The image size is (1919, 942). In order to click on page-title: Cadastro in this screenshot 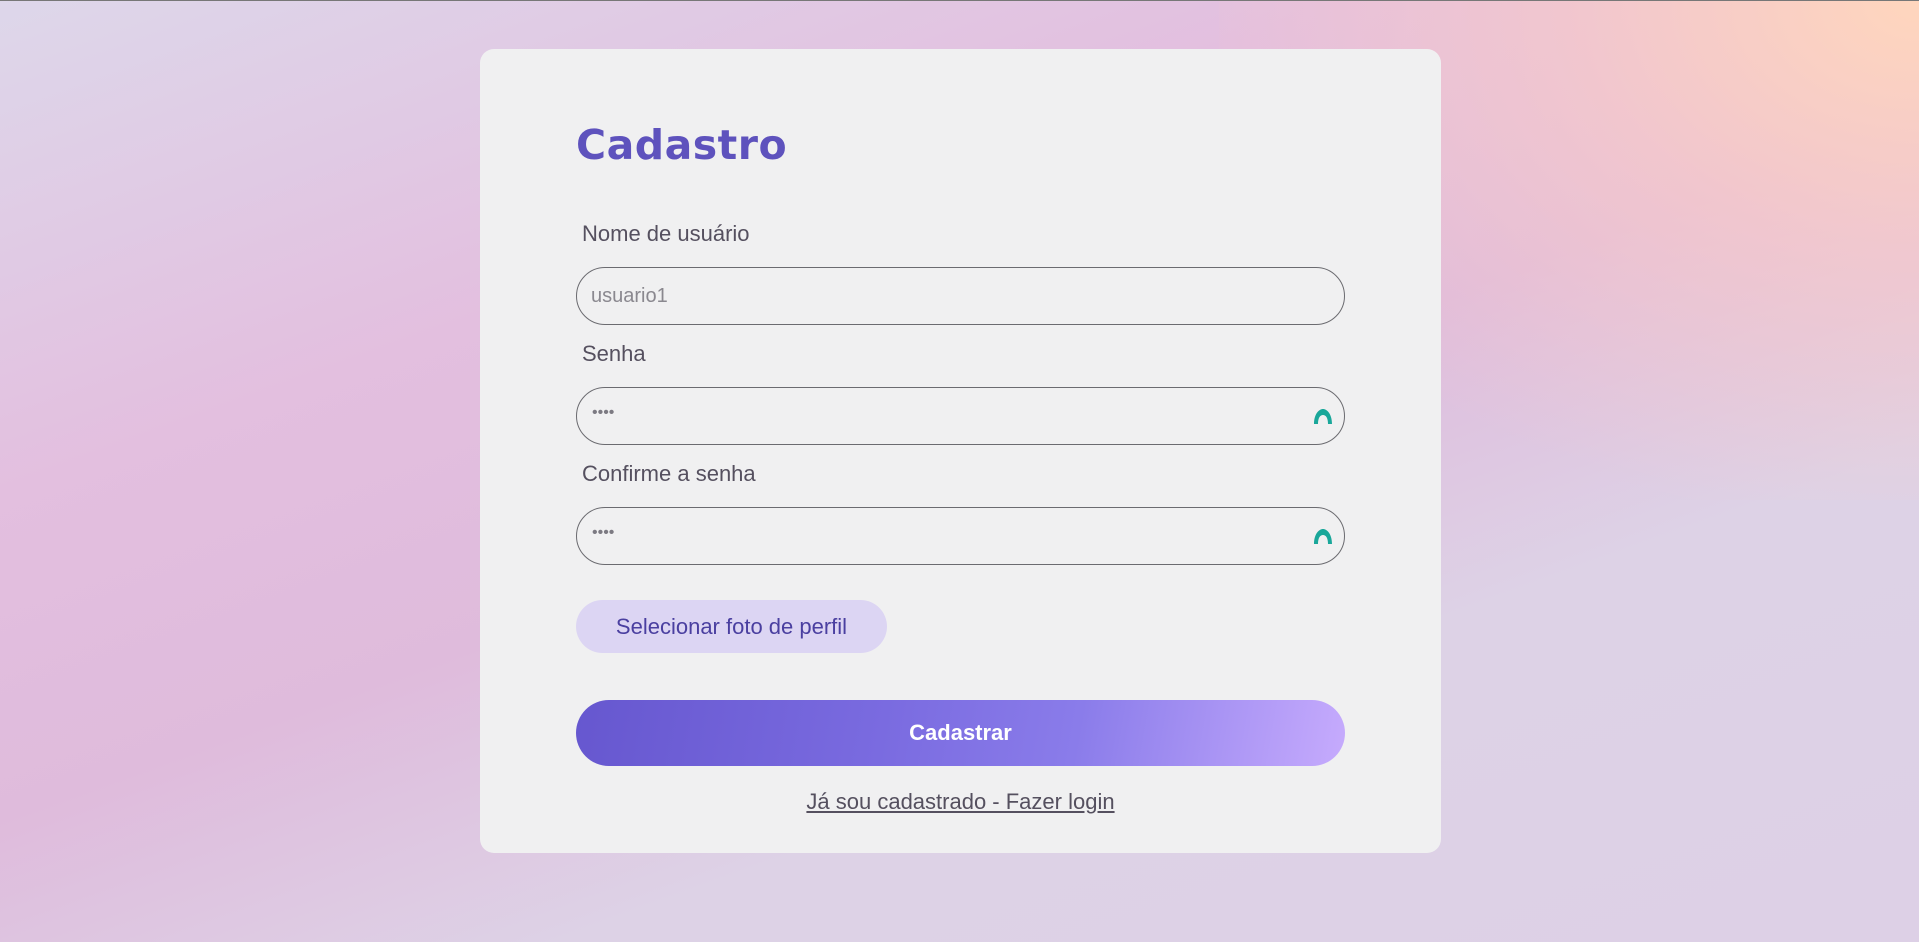, I will do `click(682, 145)`.